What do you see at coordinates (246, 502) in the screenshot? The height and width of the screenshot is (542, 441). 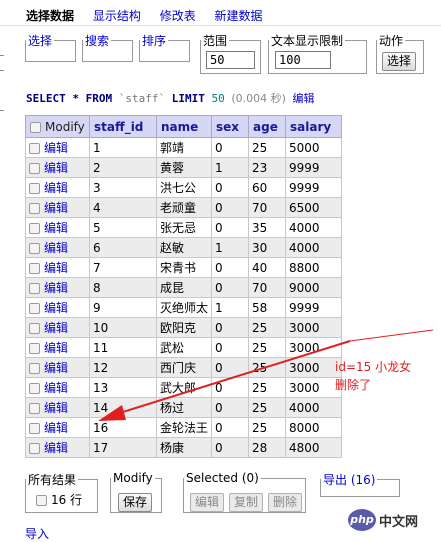 I see `copy-selected-button: 复制` at bounding box center [246, 502].